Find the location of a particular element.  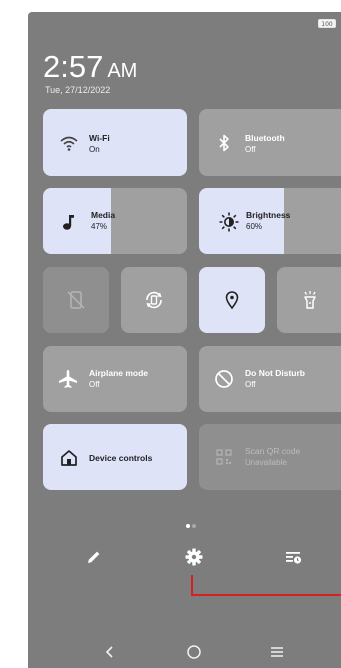

dnd-status: Off is located at coordinates (250, 384).